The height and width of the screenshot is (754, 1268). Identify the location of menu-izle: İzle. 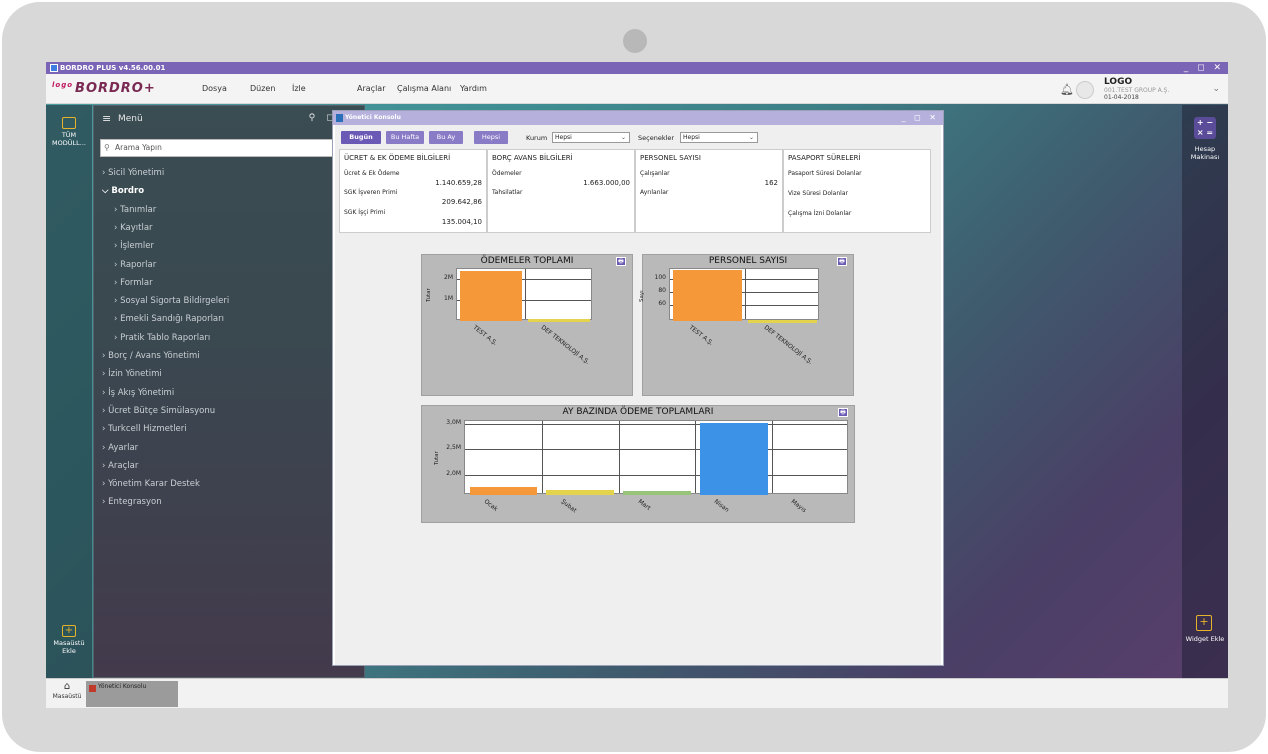
(299, 88).